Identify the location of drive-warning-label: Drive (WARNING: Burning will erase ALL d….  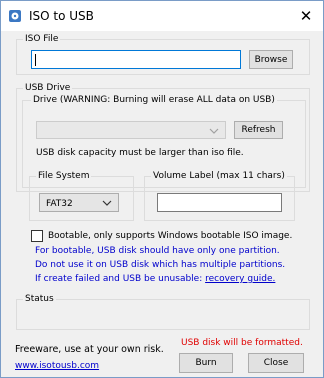
(154, 100).